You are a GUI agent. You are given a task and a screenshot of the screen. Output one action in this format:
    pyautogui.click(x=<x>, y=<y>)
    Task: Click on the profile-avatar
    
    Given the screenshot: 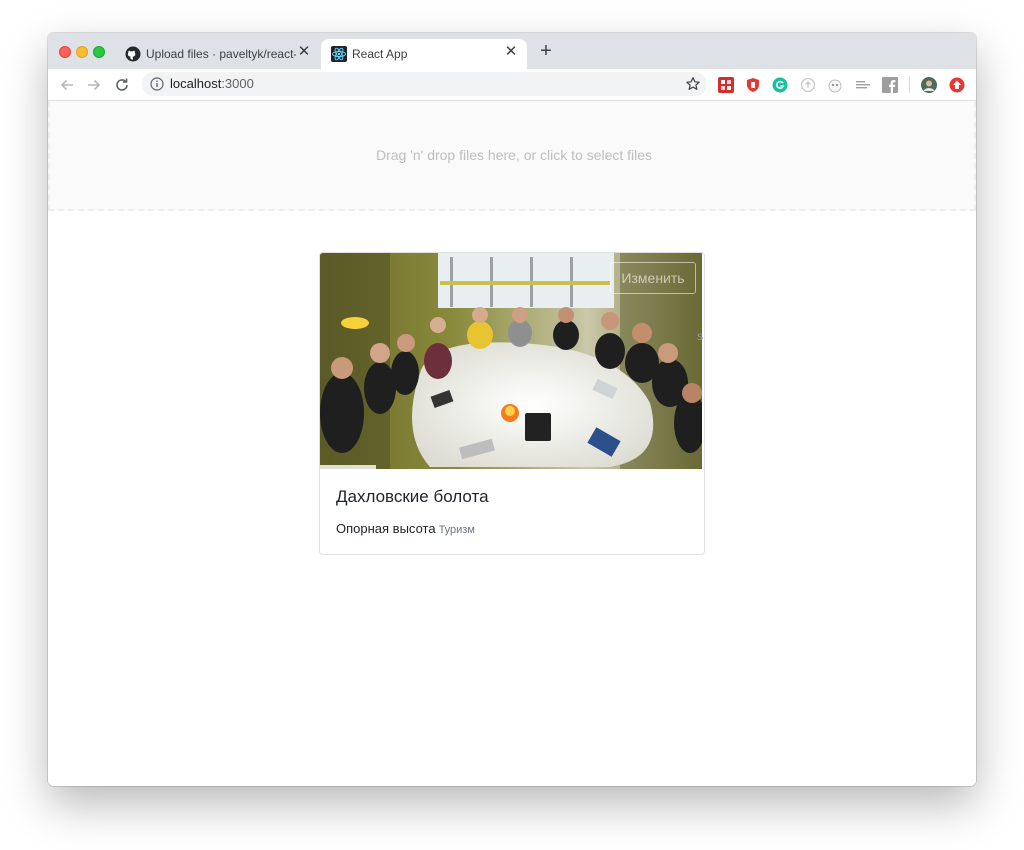 What is the action you would take?
    pyautogui.click(x=929, y=85)
    